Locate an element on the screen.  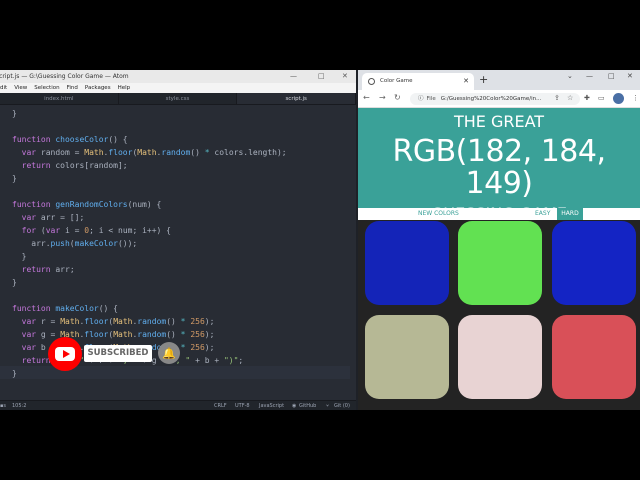
globe-icon is located at coordinates (371, 81).